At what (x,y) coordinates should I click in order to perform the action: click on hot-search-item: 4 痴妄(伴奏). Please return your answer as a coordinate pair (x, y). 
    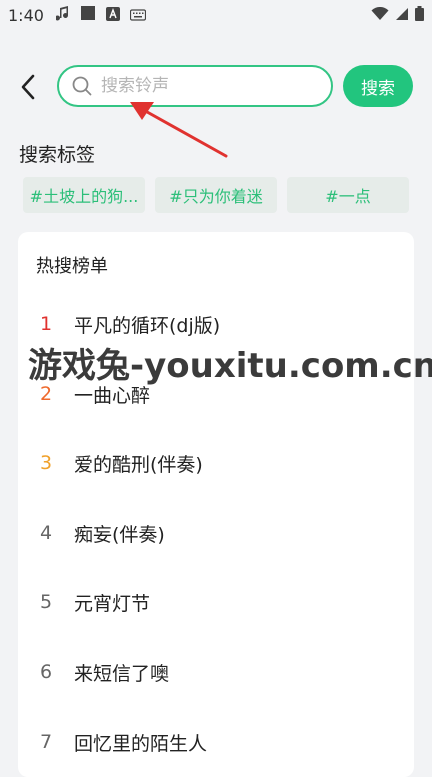
    Looking at the image, I should click on (216, 533).